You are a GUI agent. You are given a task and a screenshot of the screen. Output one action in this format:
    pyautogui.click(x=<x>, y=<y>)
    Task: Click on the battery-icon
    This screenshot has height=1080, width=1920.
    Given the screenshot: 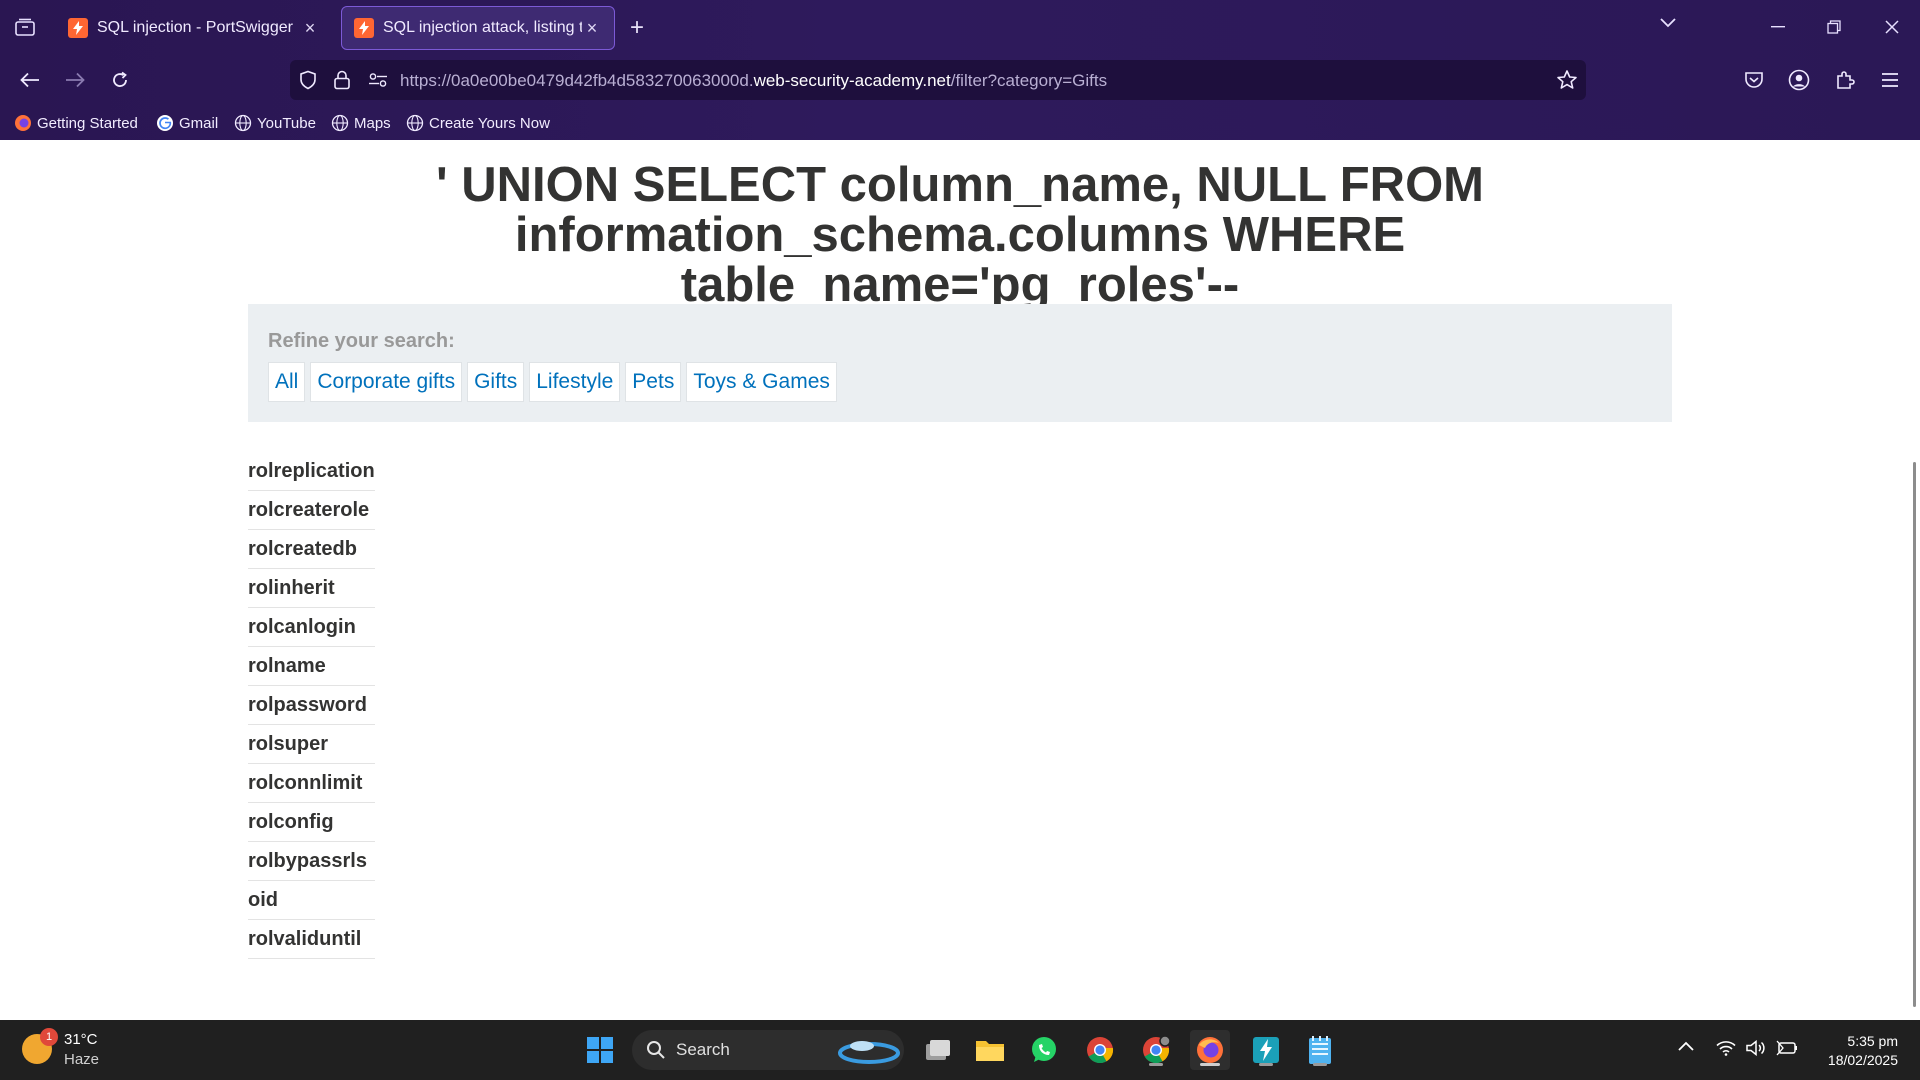 What is the action you would take?
    pyautogui.click(x=1787, y=1049)
    